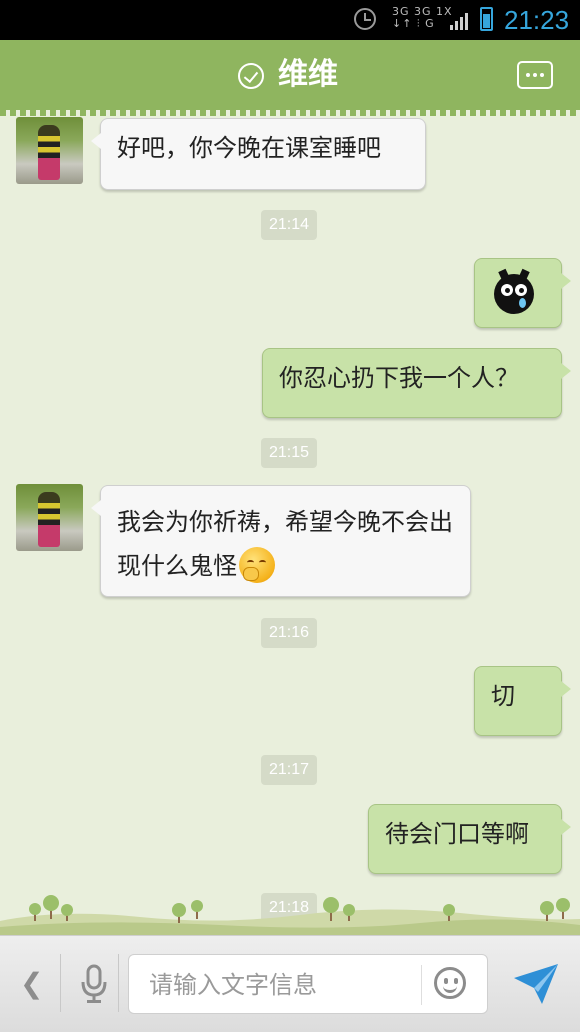 This screenshot has height=1032, width=580. Describe the element at coordinates (249, 148) in the screenshot. I see `message-text: 好吧，你今晚在课室睡吧` at that location.